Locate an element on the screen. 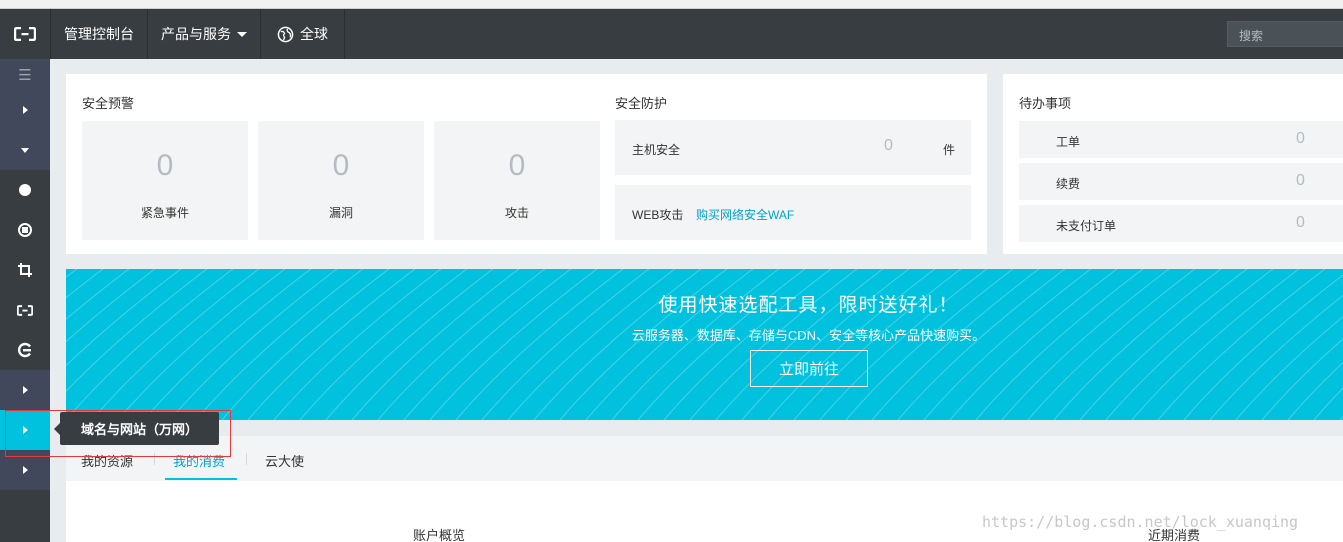  products-services-menu: 产品与服务 is located at coordinates (203, 34).